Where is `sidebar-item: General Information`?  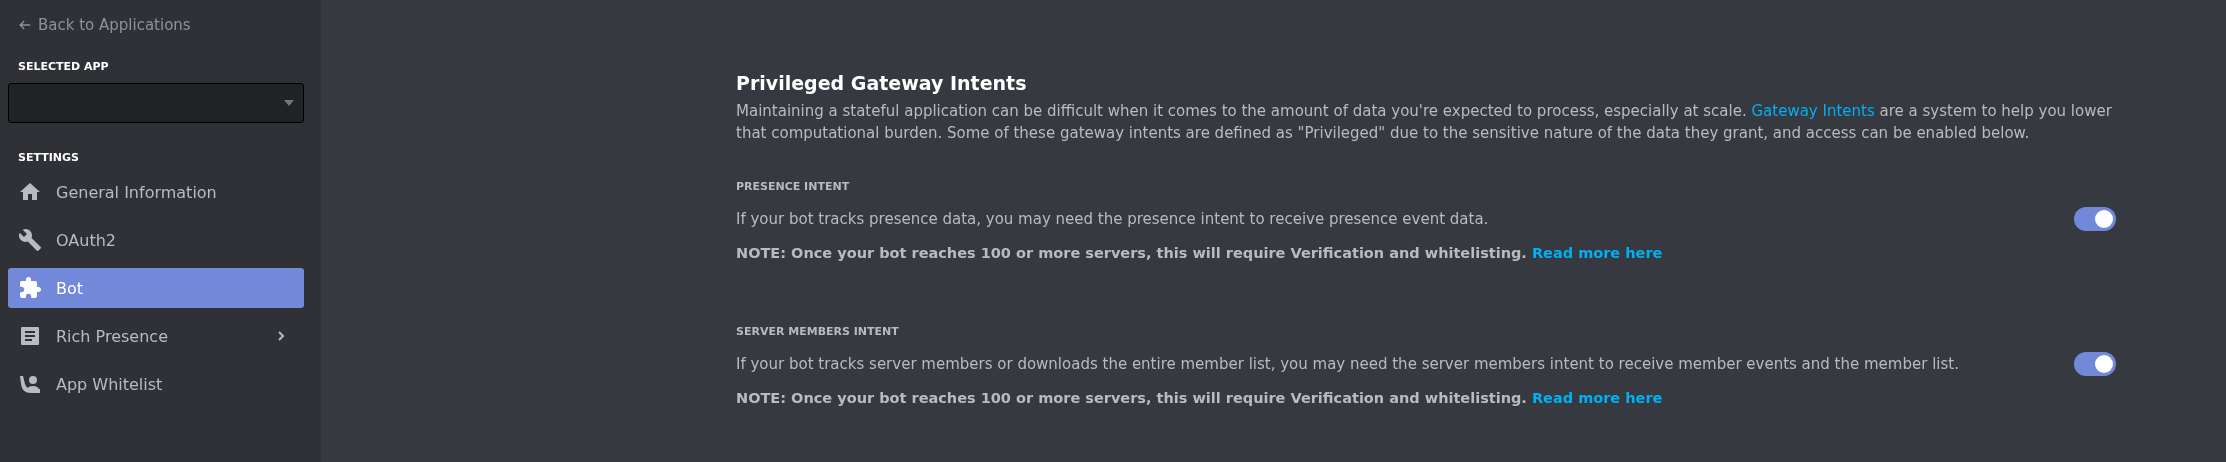
sidebar-item: General Information is located at coordinates (156, 192).